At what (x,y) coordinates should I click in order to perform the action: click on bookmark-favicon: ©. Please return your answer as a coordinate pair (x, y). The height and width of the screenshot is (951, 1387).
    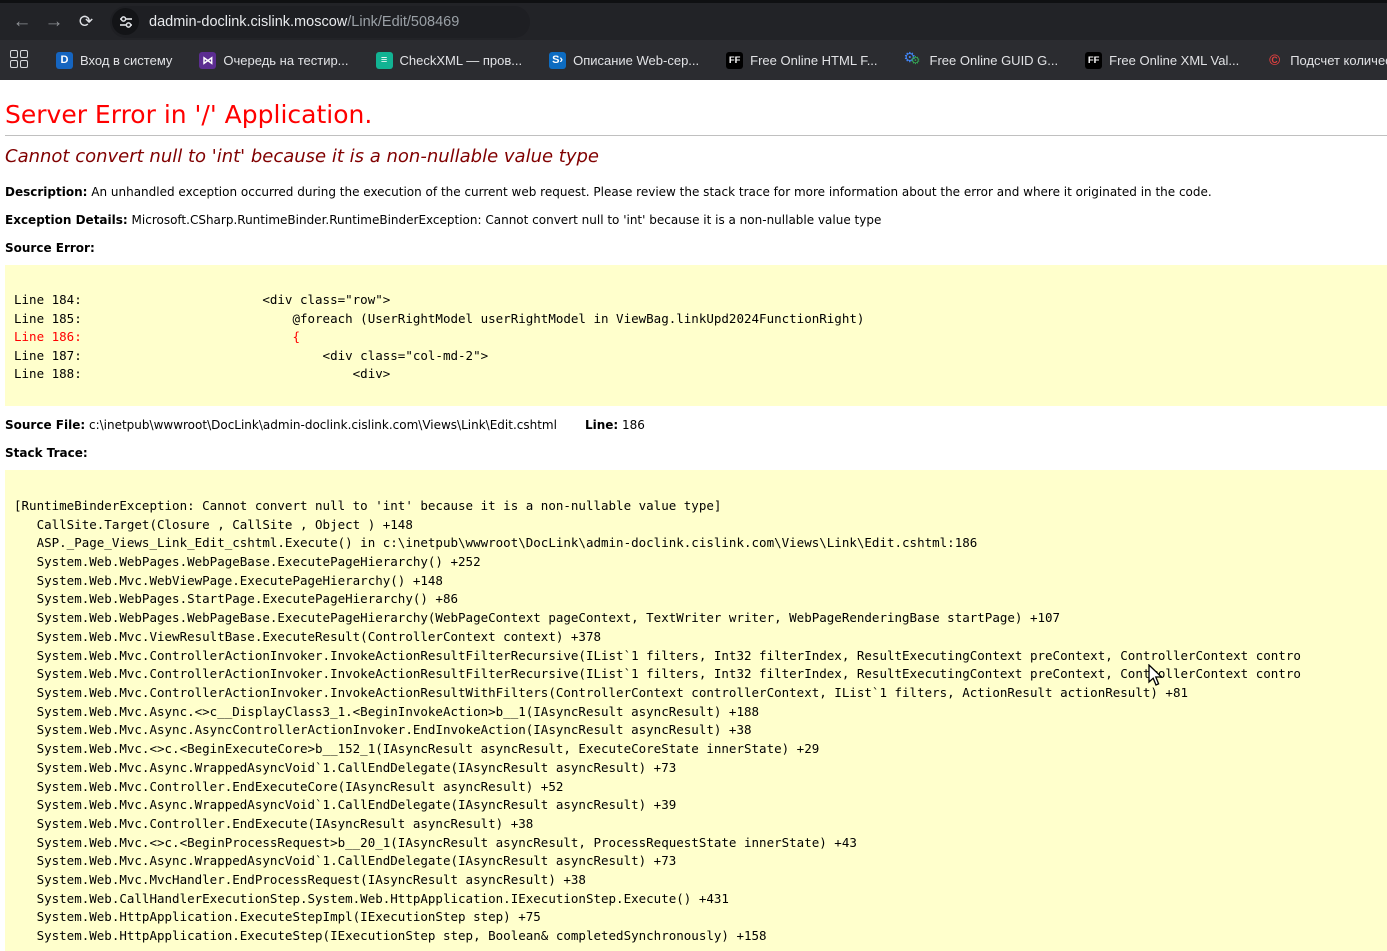
    Looking at the image, I should click on (1275, 60).